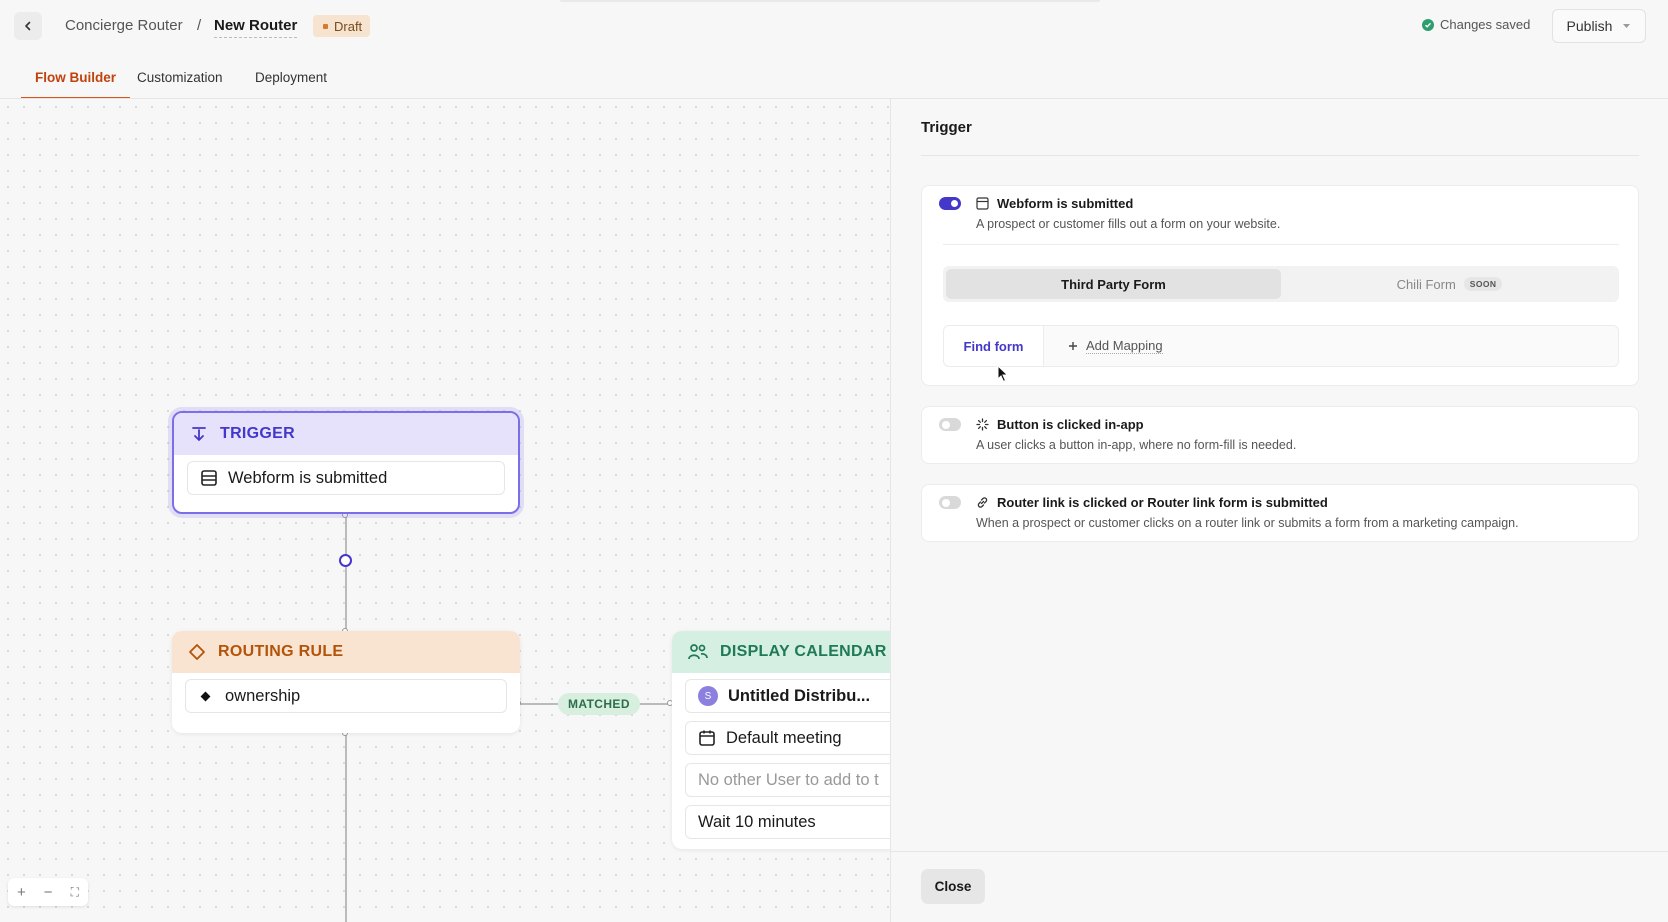  I want to click on form-type-selector: Third Party Form Chili Form SOON, so click(1281, 284).